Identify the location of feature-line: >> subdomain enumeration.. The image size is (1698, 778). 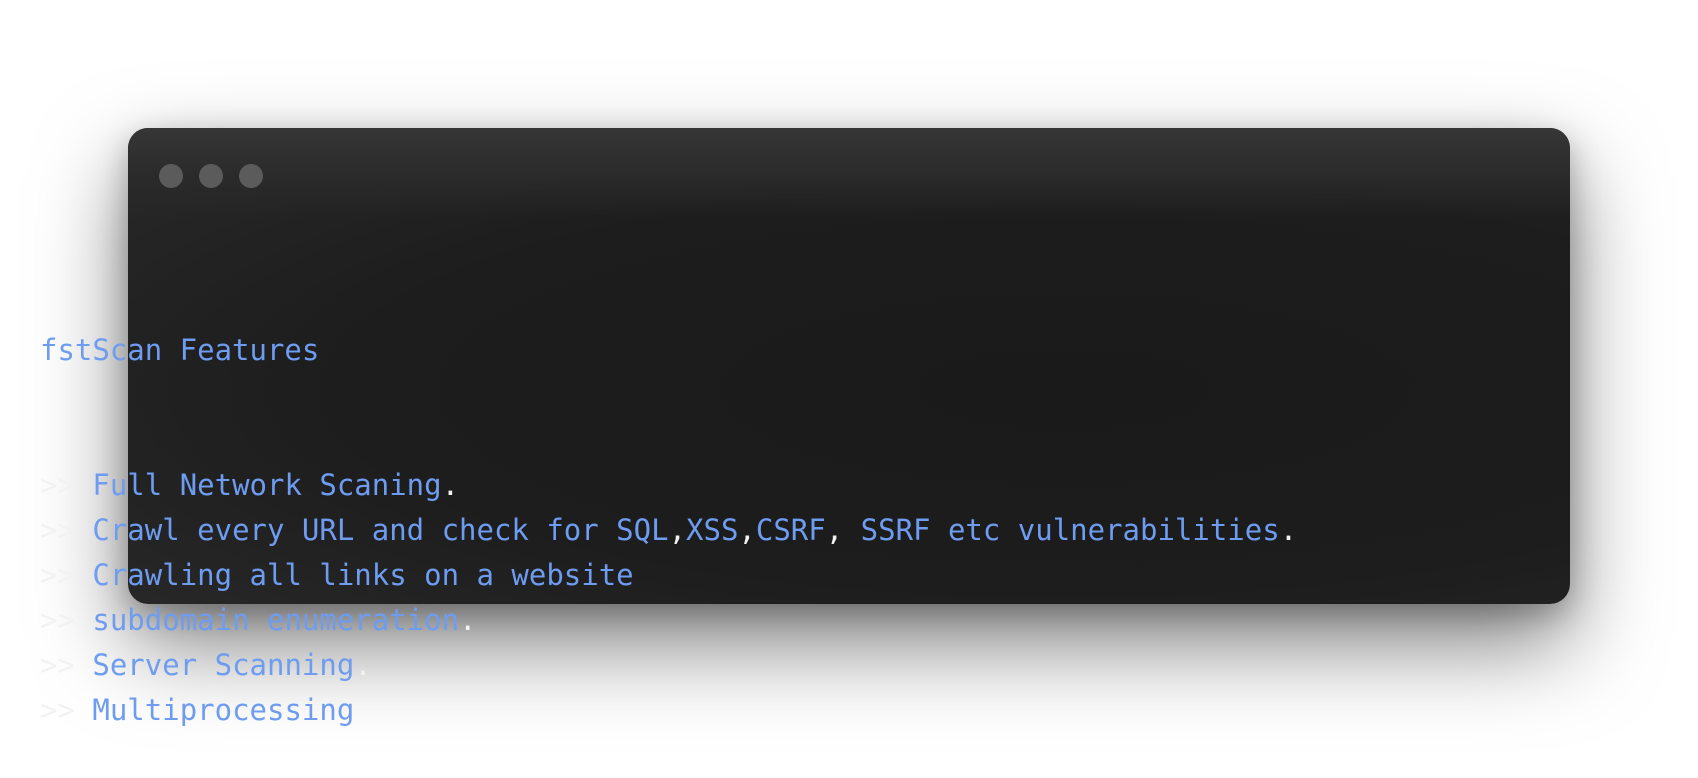
(668, 620).